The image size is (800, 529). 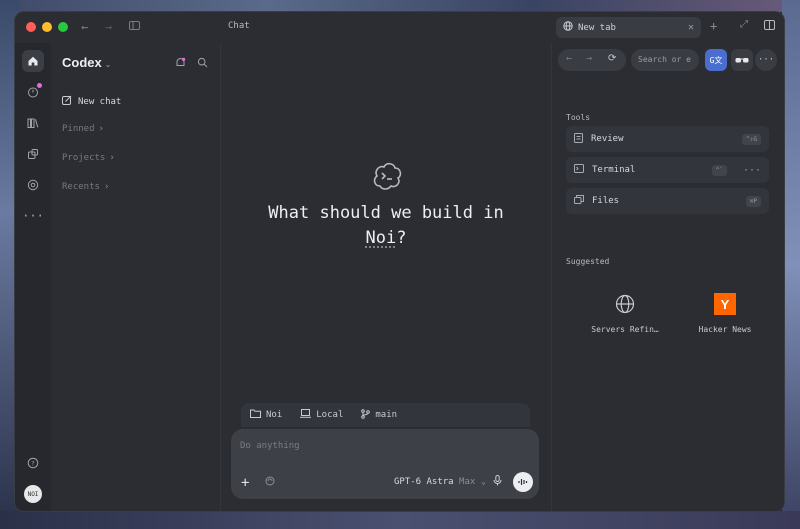 I want to click on window-title: Chat, so click(x=239, y=26).